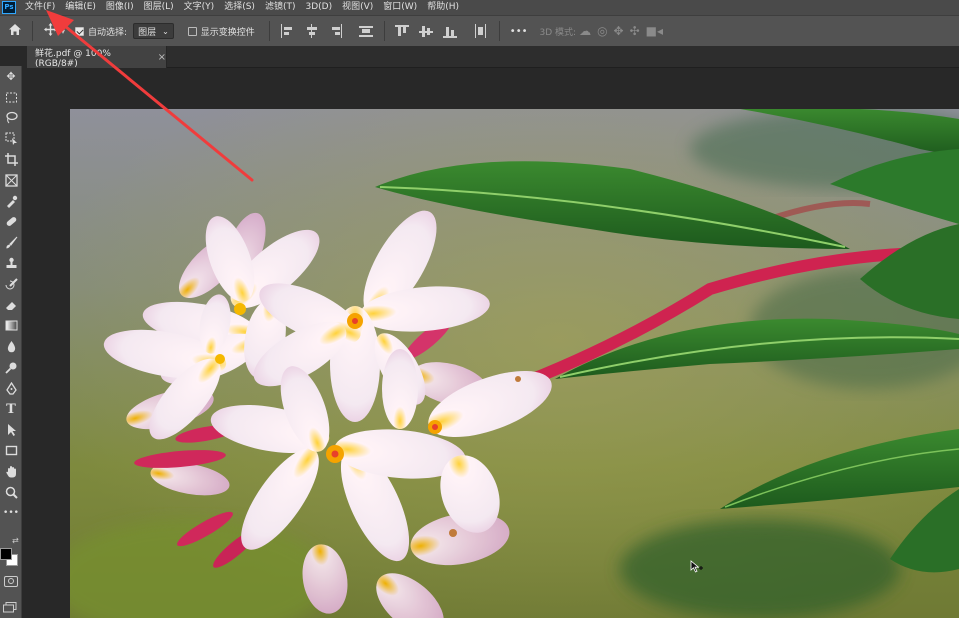 Image resolution: width=959 pixels, height=618 pixels. I want to click on eyedropper-tool-icon, so click(11, 201).